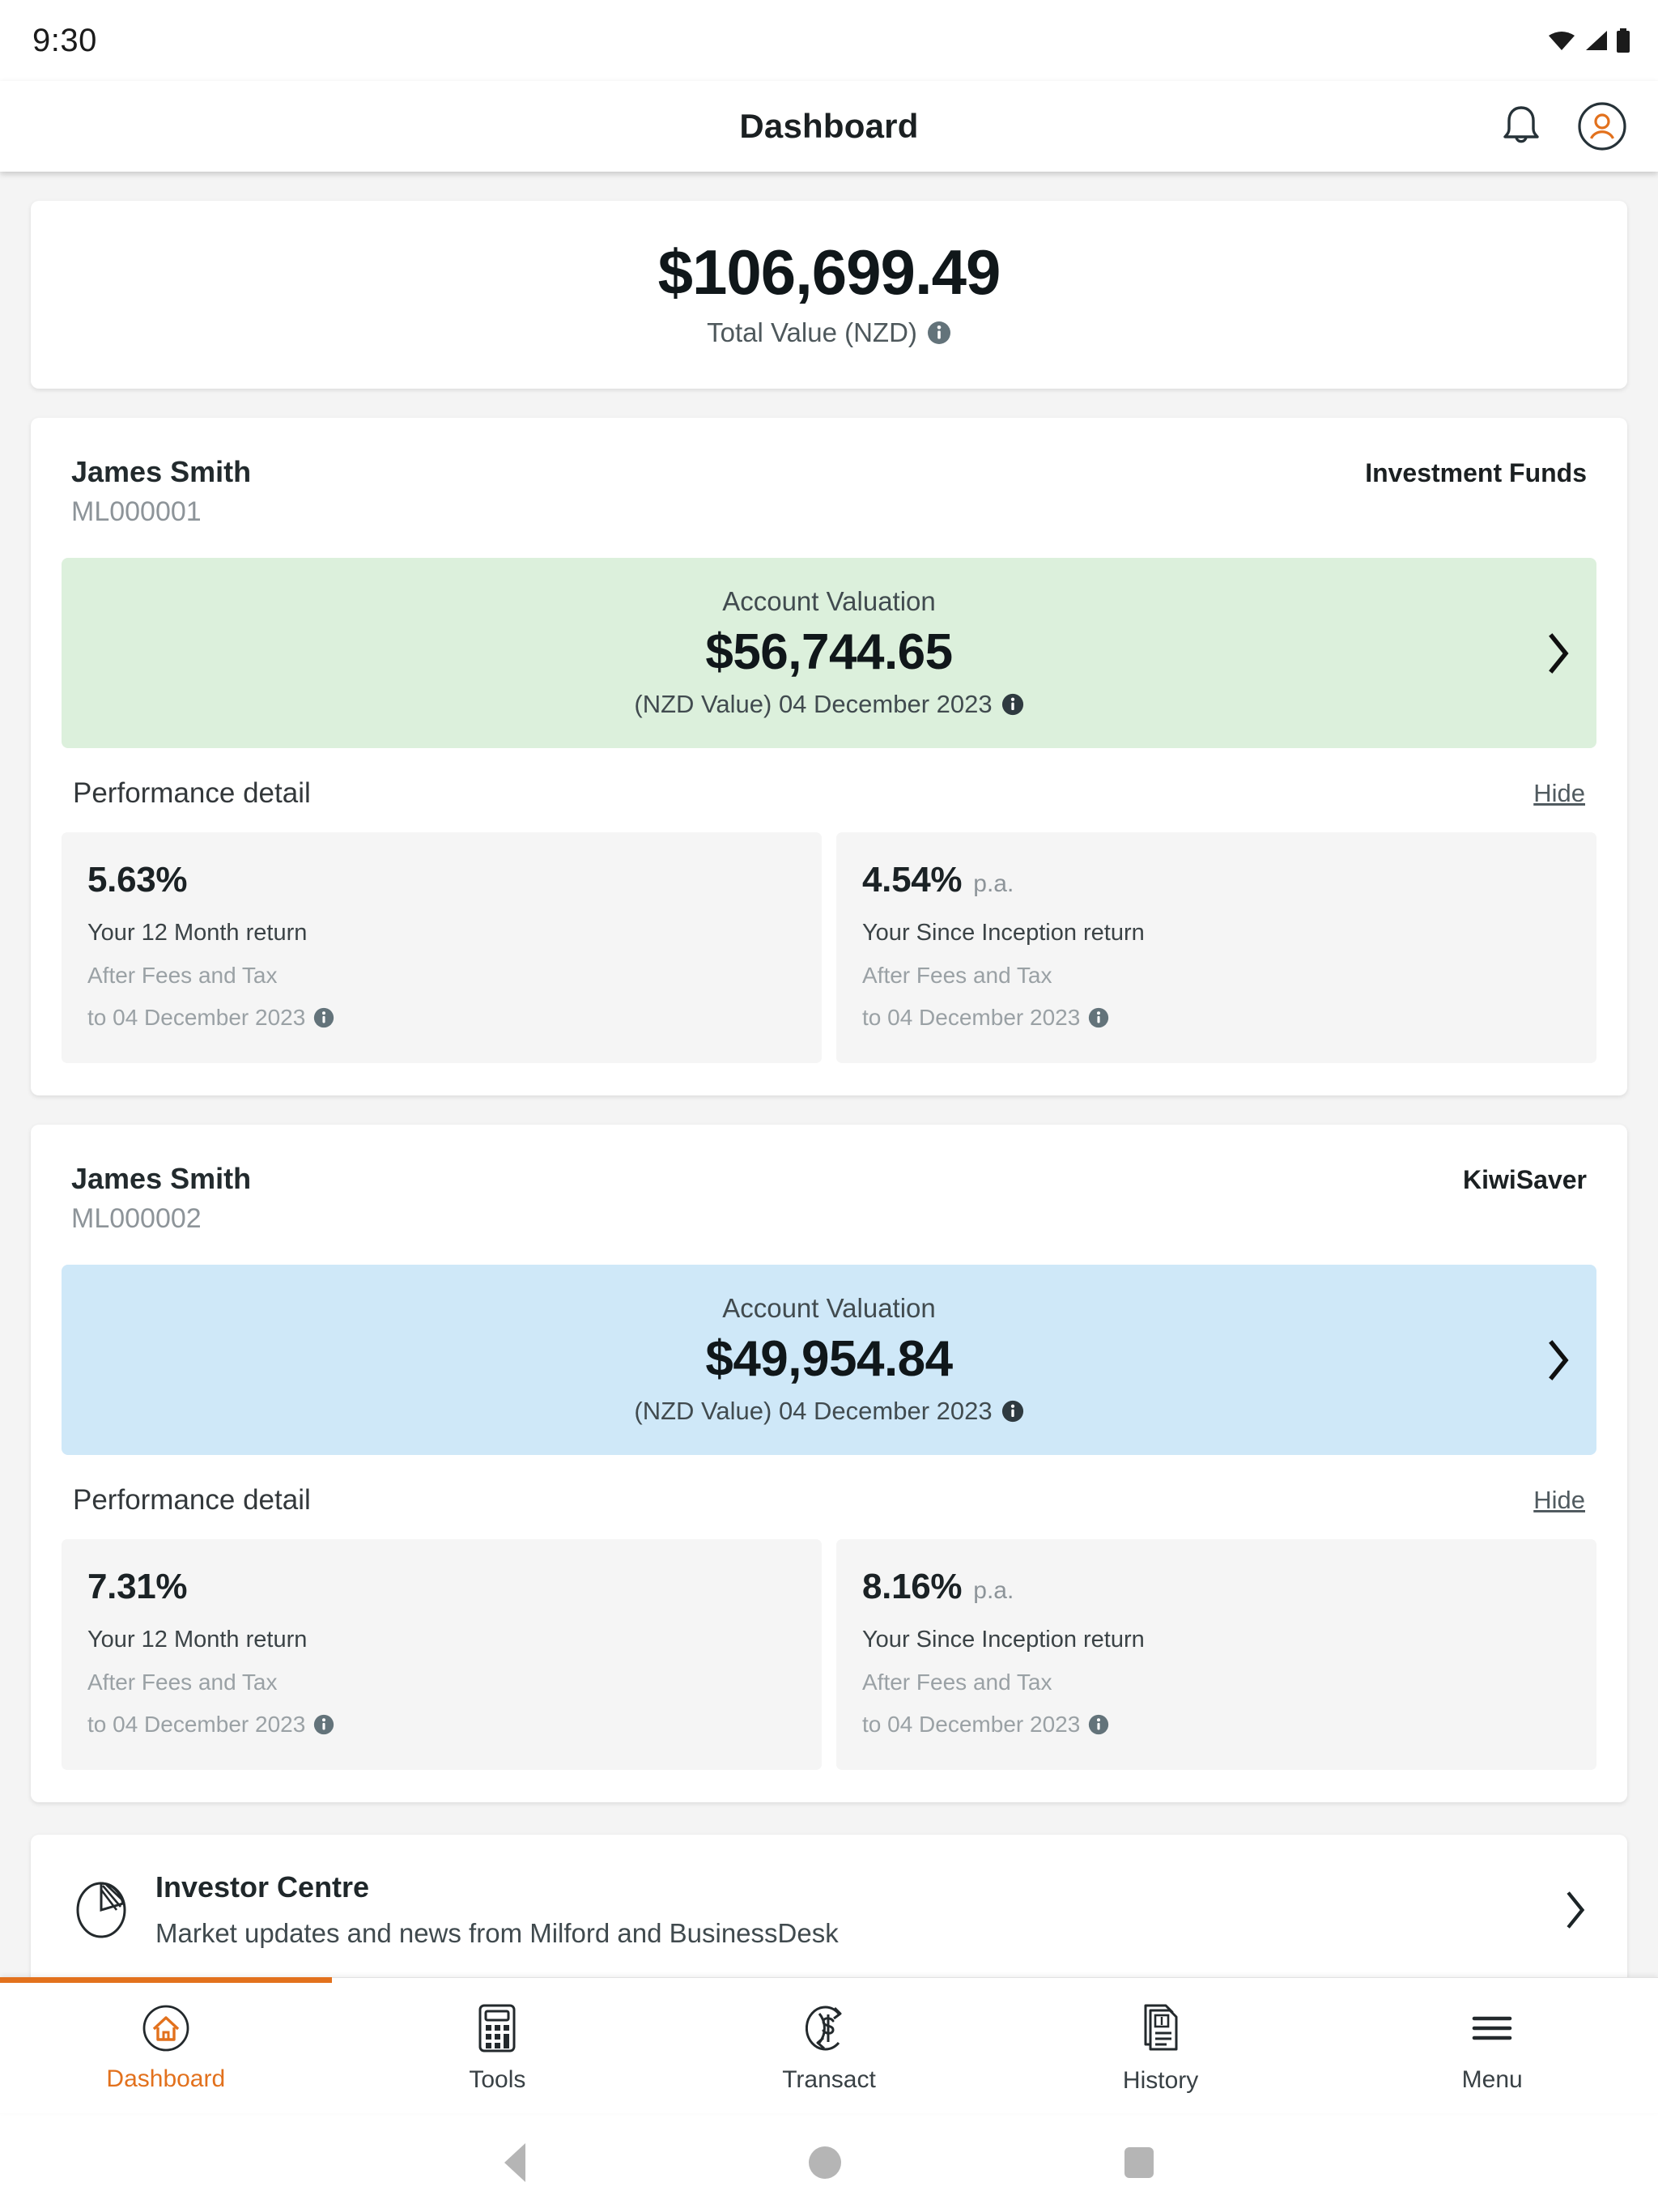 The height and width of the screenshot is (2212, 1658). What do you see at coordinates (137, 1587) in the screenshot?
I see `performance-metric-value: 7.31%` at bounding box center [137, 1587].